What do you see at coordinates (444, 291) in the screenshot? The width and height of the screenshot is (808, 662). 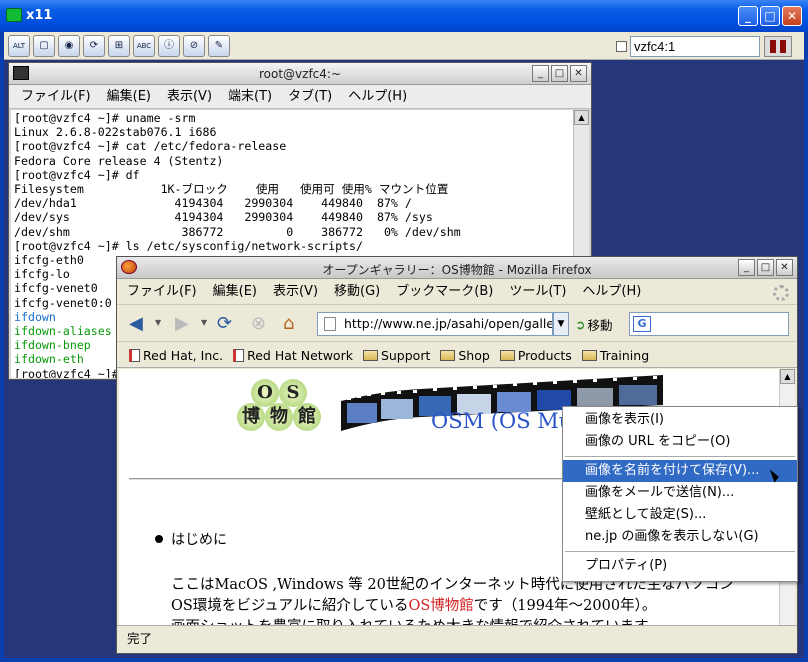 I see `firefox-menu-item: ブックマーク(B)` at bounding box center [444, 291].